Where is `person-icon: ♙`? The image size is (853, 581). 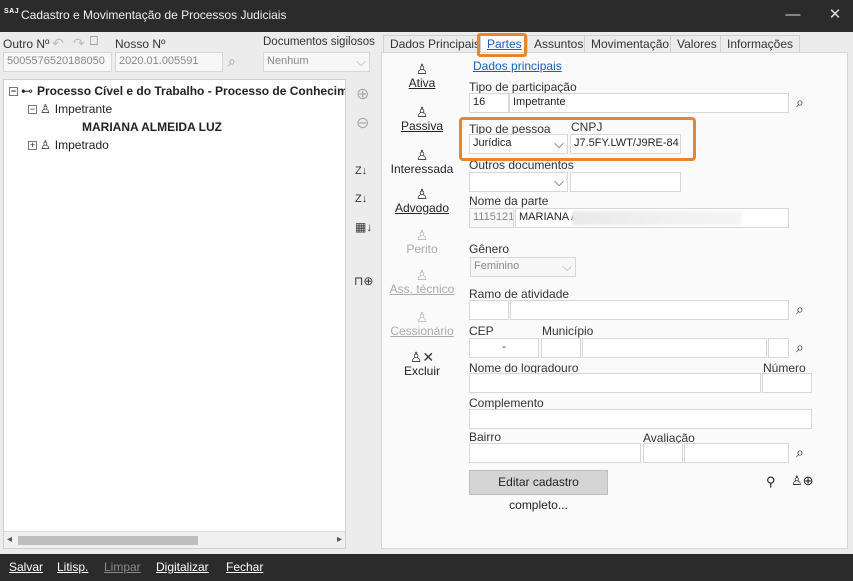
person-icon: ♙ is located at coordinates (422, 317).